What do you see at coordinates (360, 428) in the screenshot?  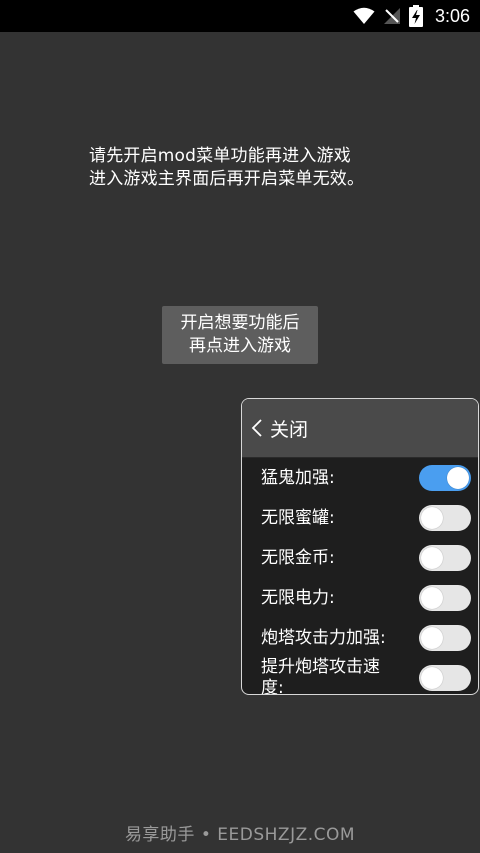 I see `close-menu-button: 关闭` at bounding box center [360, 428].